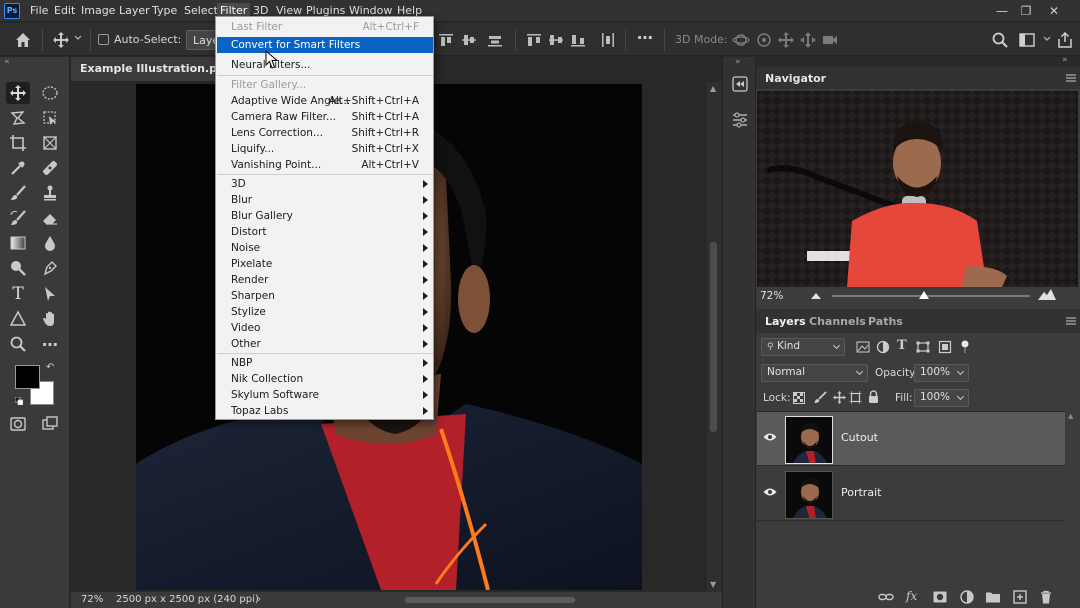 The width and height of the screenshot is (1080, 608). Describe the element at coordinates (325, 200) in the screenshot. I see `menu-item-blur: Blur` at that location.